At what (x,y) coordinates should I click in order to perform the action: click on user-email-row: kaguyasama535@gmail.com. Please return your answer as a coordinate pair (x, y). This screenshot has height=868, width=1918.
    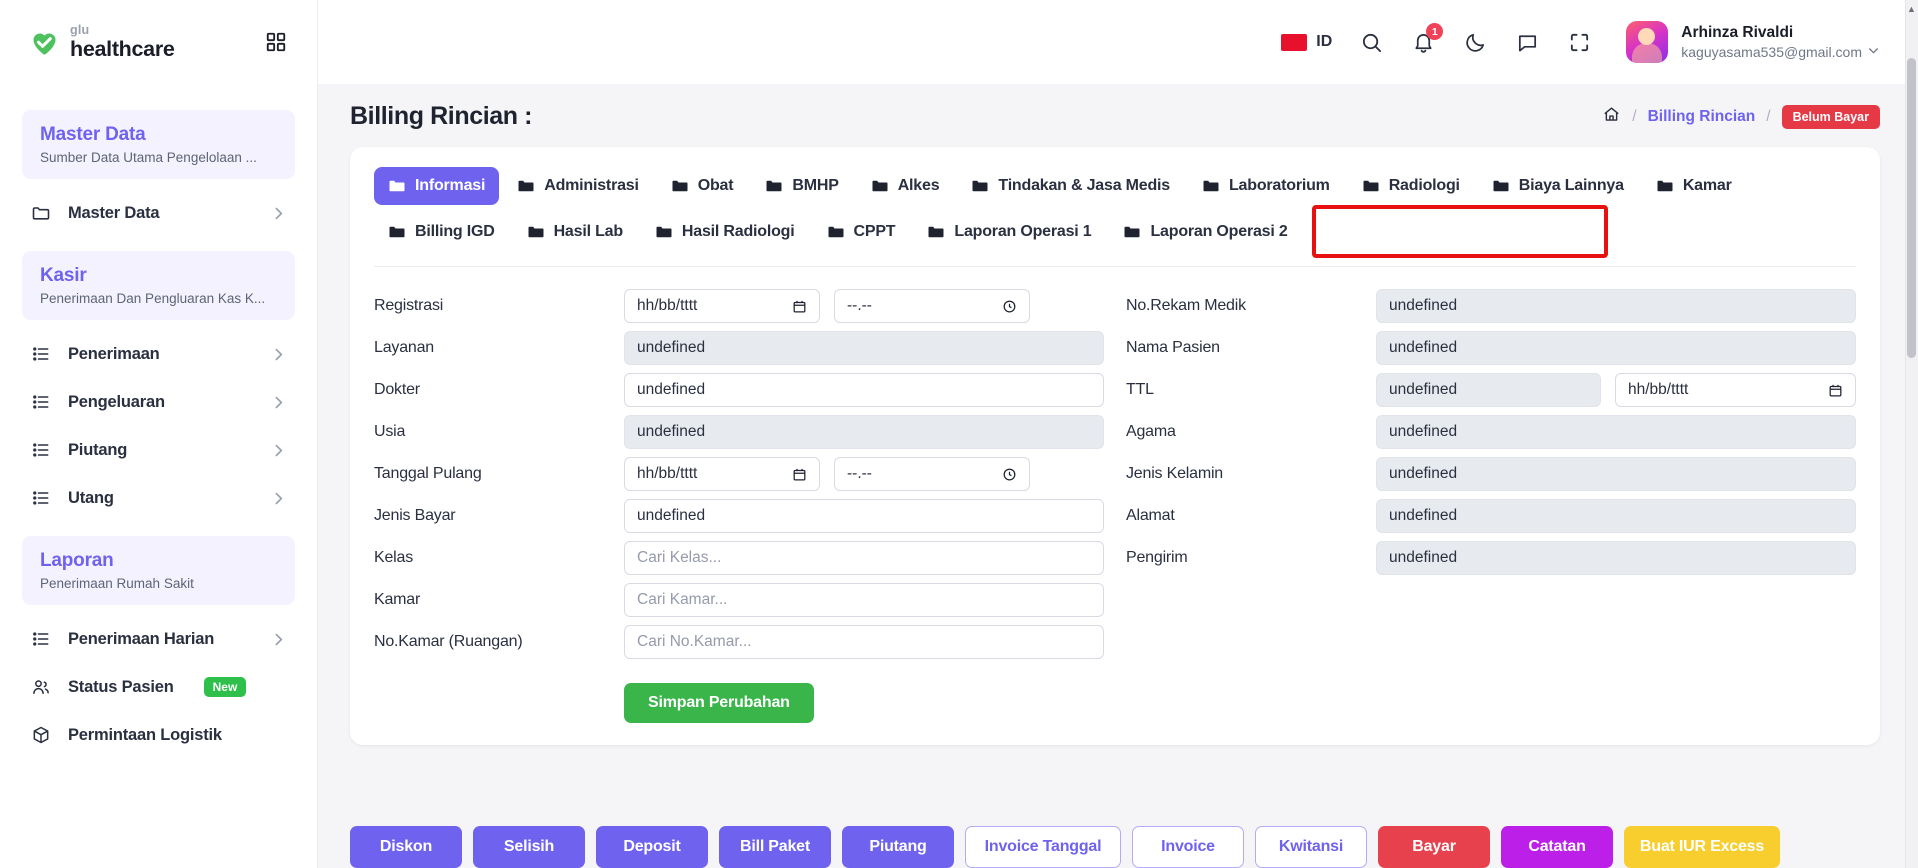
    Looking at the image, I should click on (1780, 52).